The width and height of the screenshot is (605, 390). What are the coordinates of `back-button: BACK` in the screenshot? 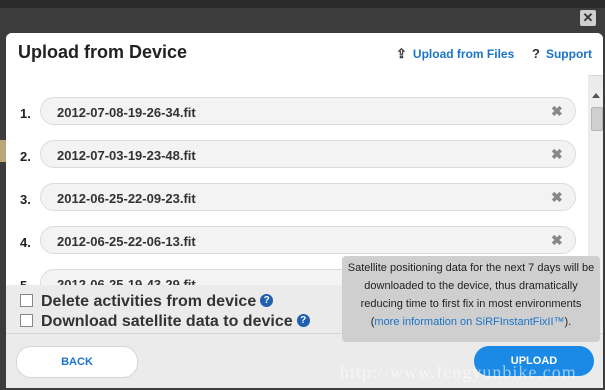 It's located at (77, 362).